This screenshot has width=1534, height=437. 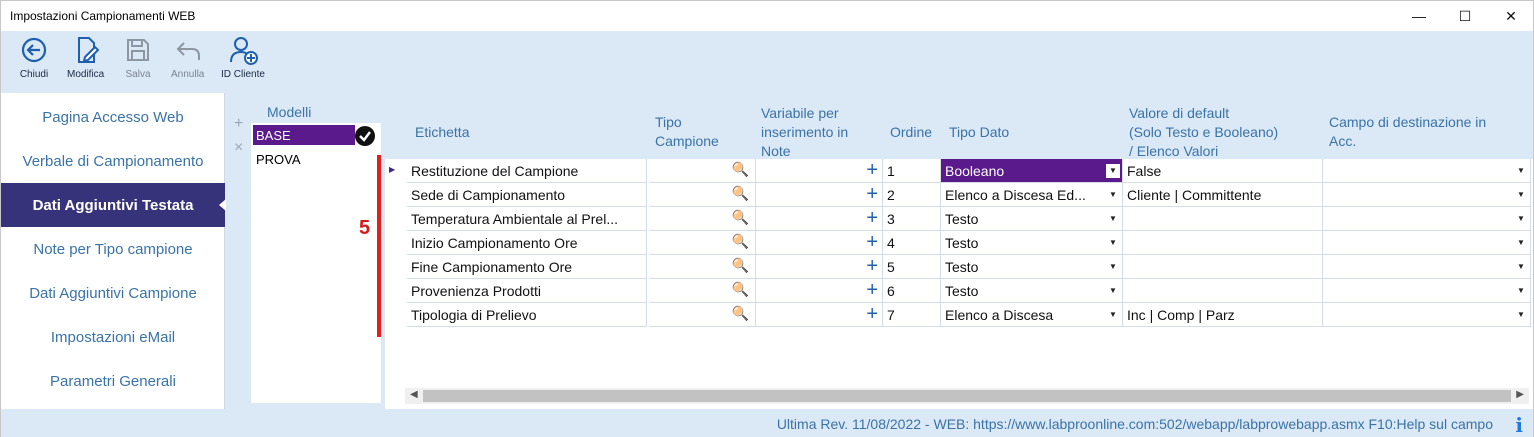 I want to click on sidebar-item-dati-aggiuntivi-testata: Dati Aggiuntivi Testata, so click(x=113, y=205).